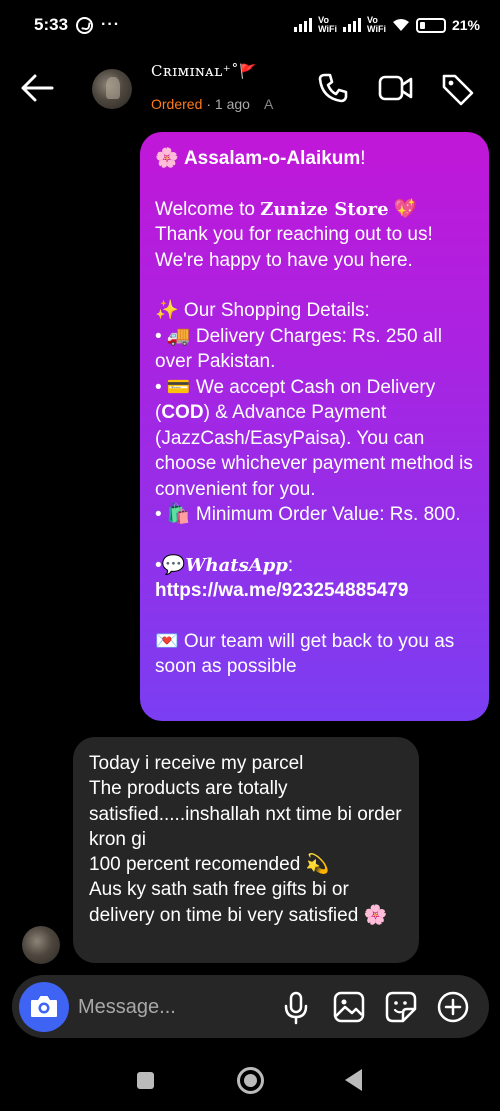 Image resolution: width=500 pixels, height=1111 pixels. I want to click on microphone-icon, so click(296, 1008).